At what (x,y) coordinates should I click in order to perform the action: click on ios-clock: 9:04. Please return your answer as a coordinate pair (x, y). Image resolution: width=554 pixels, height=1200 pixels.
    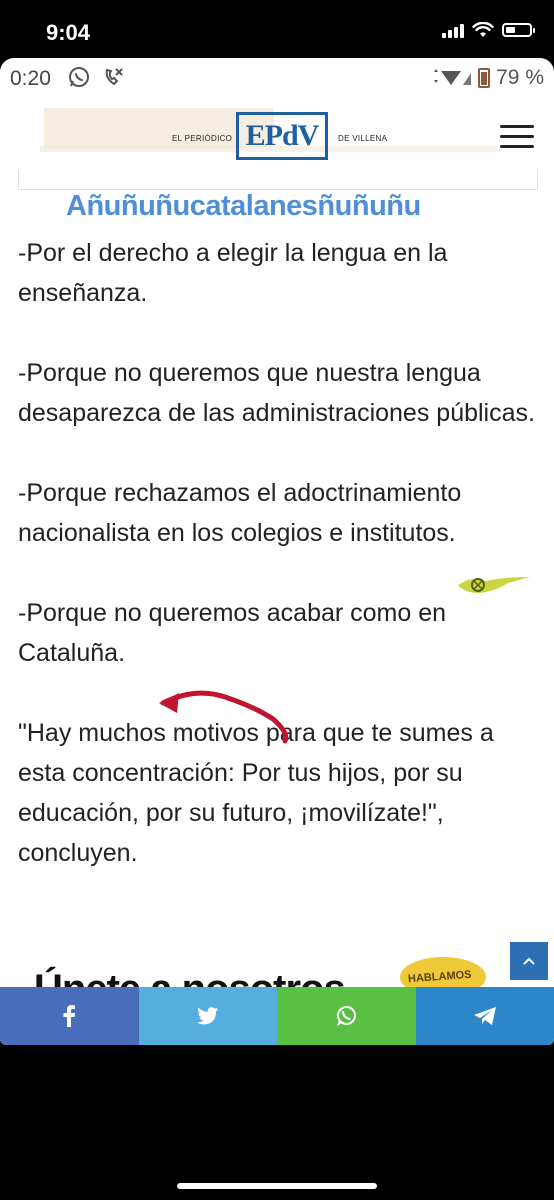
    Looking at the image, I should click on (68, 32).